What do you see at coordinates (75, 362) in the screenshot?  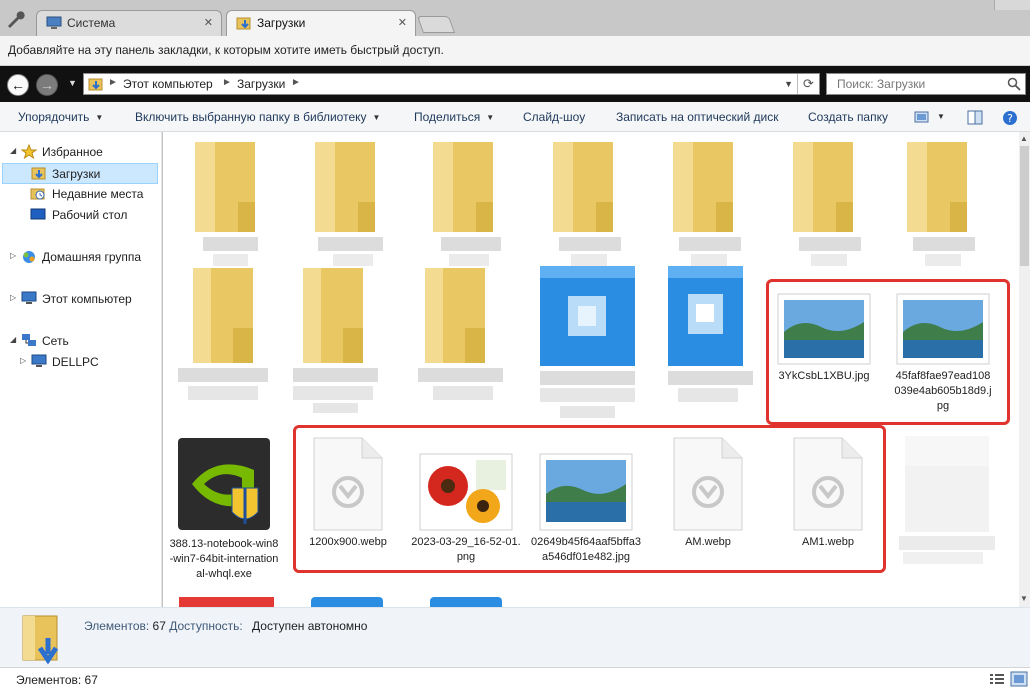 I see `nav-dellpc-label: DELLPC` at bounding box center [75, 362].